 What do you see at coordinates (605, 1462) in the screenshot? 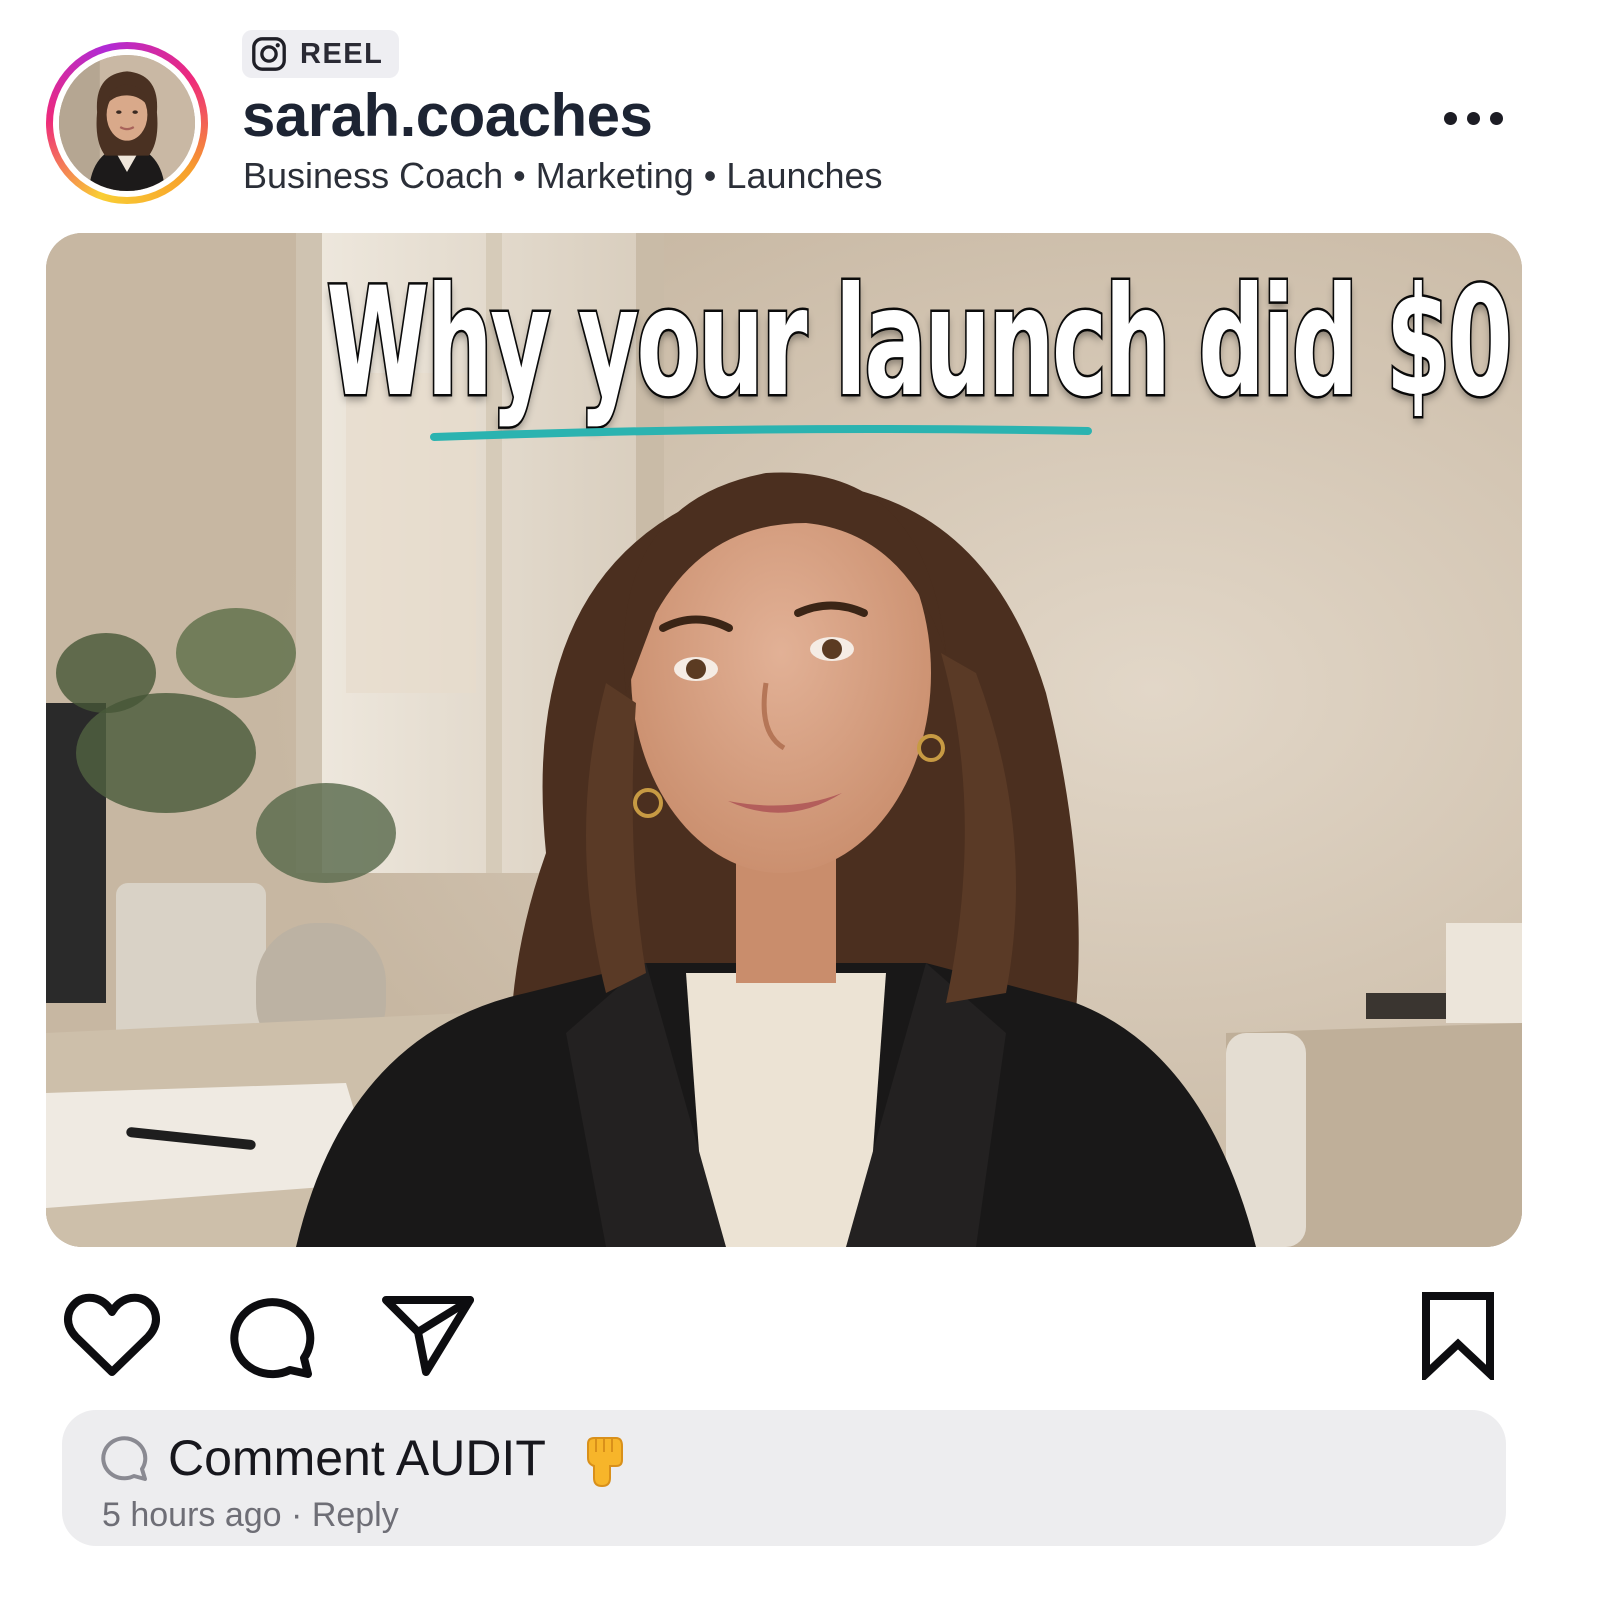
I see `pointing-down-emoji-icon` at bounding box center [605, 1462].